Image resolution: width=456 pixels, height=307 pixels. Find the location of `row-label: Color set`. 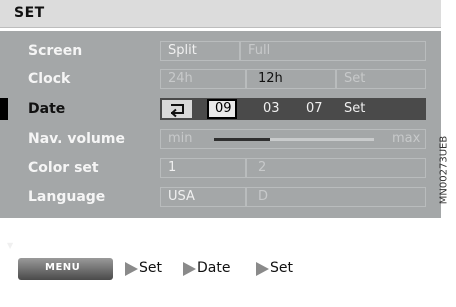

row-label: Color set is located at coordinates (63, 168).